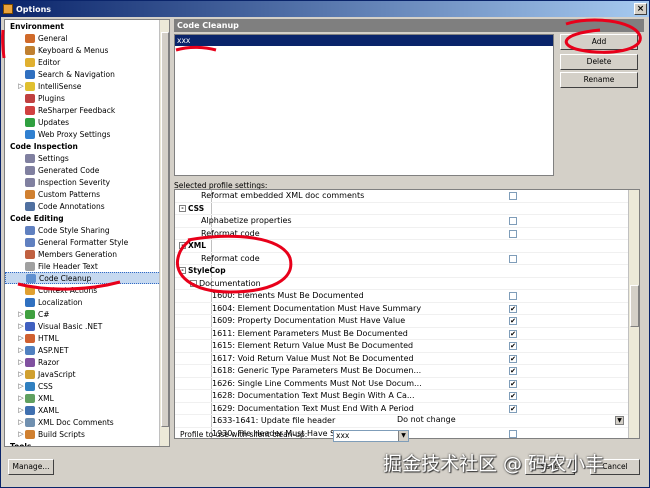 The width and height of the screenshot is (650, 488). Describe the element at coordinates (87, 254) in the screenshot. I see `tree-item: Members Generation` at that location.